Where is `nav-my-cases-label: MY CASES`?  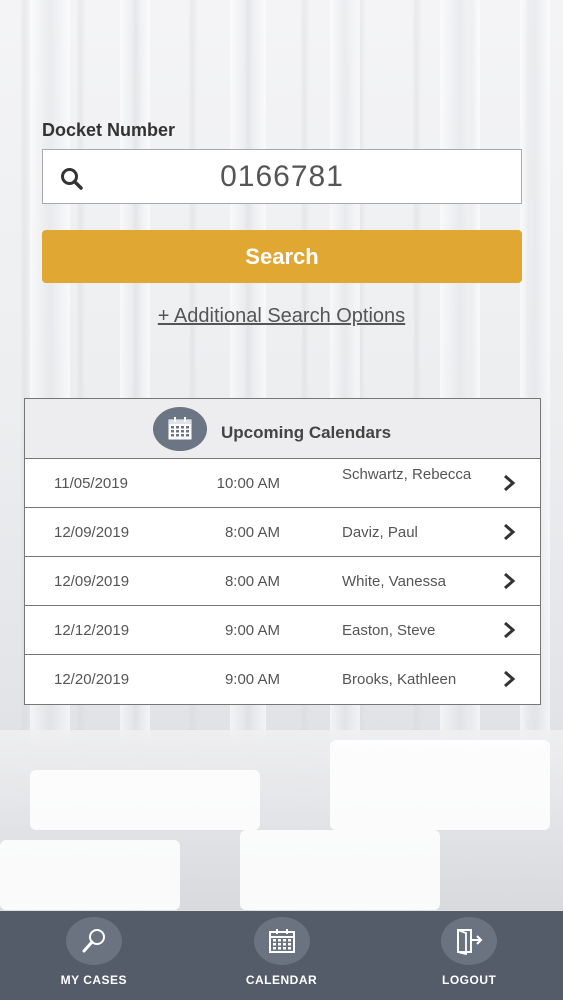 nav-my-cases-label: MY CASES is located at coordinates (94, 980).